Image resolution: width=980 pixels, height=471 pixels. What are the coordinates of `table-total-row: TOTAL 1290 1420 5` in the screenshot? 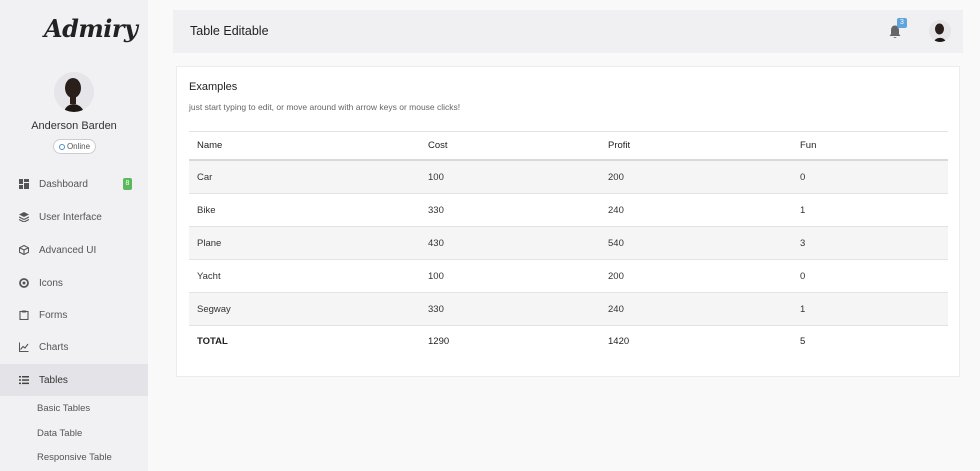 It's located at (568, 341).